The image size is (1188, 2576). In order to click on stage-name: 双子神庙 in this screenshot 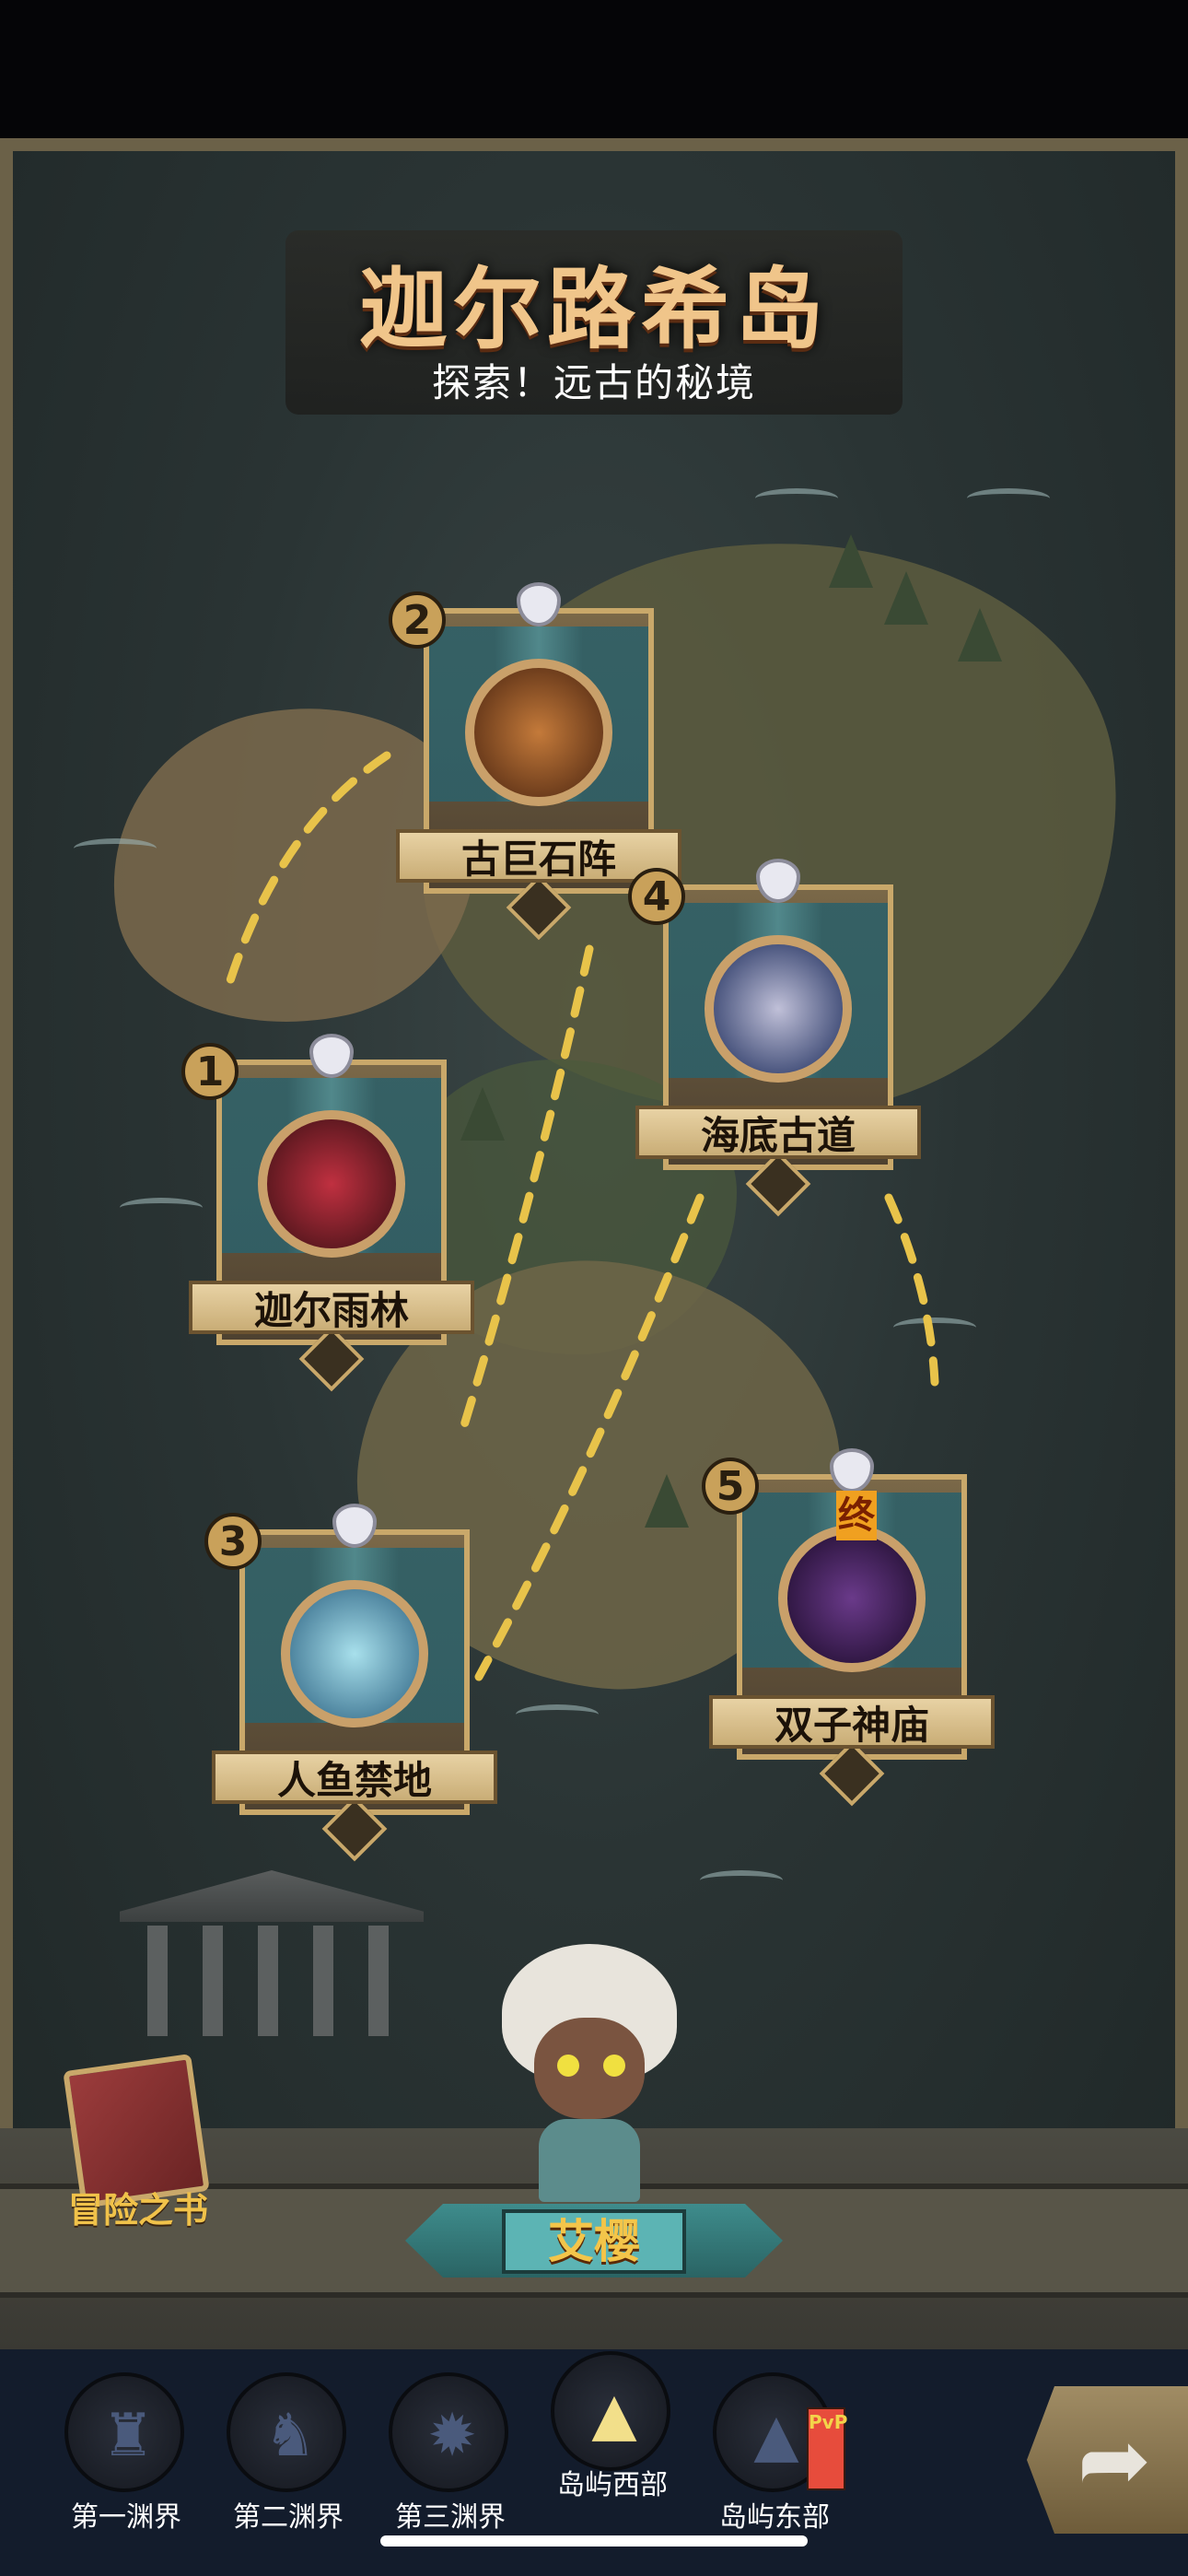, I will do `click(852, 1722)`.